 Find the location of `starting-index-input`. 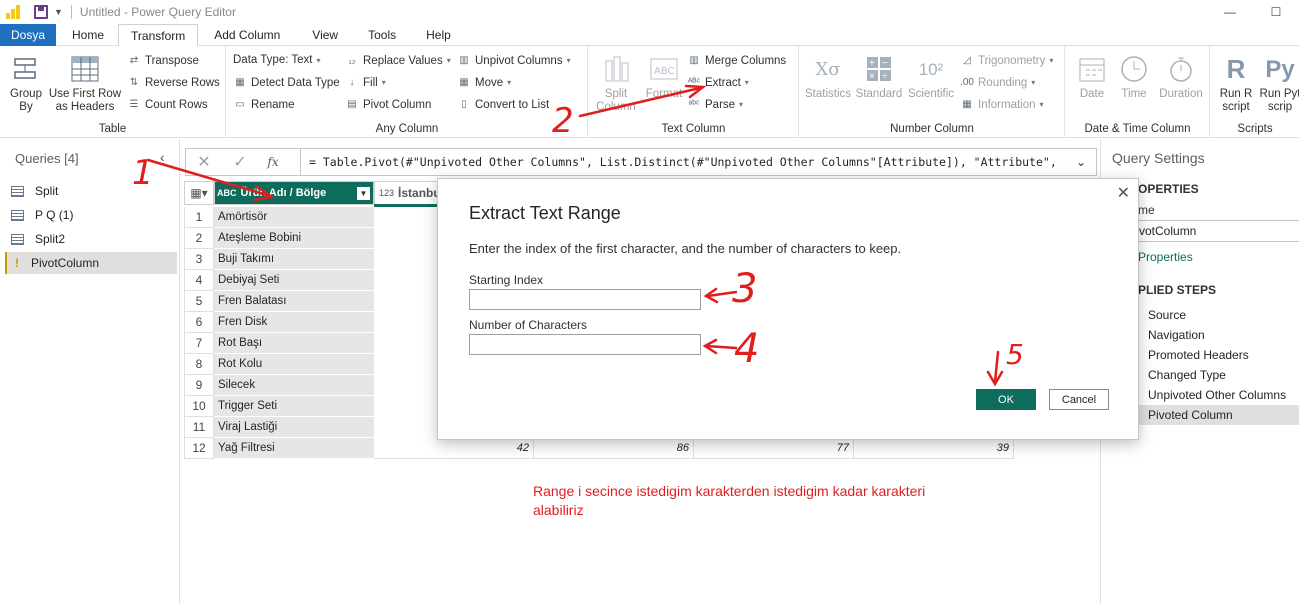

starting-index-input is located at coordinates (585, 299).